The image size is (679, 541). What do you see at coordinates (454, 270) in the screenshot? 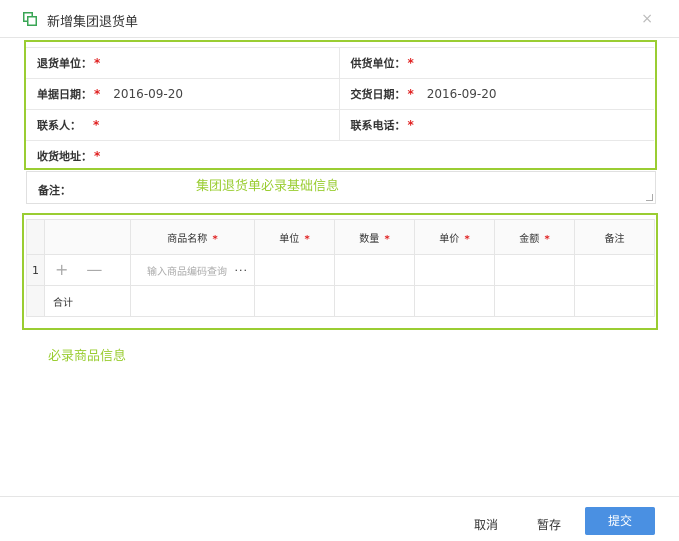
I see `unit-price-cell` at bounding box center [454, 270].